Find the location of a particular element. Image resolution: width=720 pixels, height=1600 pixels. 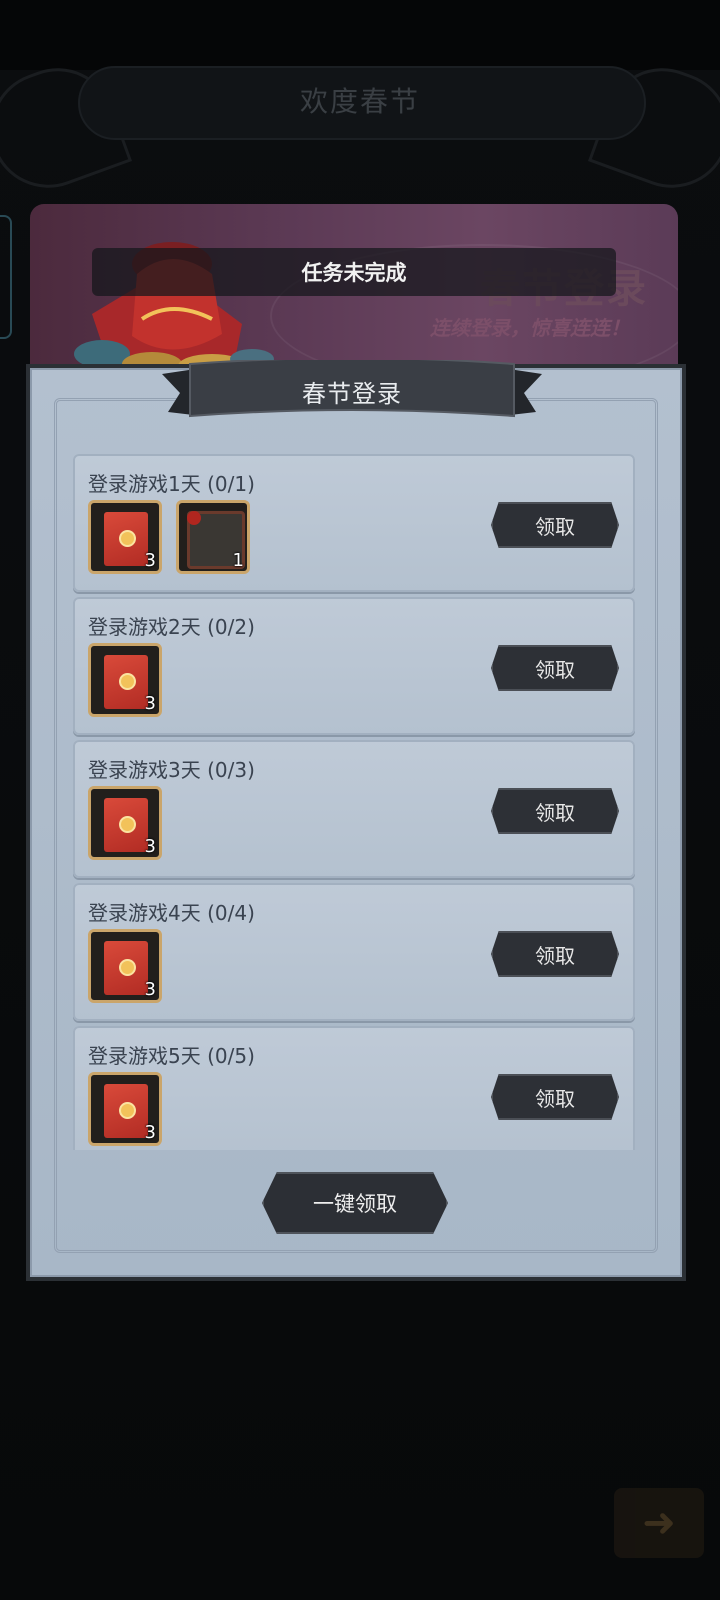

next-arrow-button: ➜ is located at coordinates (659, 1523).